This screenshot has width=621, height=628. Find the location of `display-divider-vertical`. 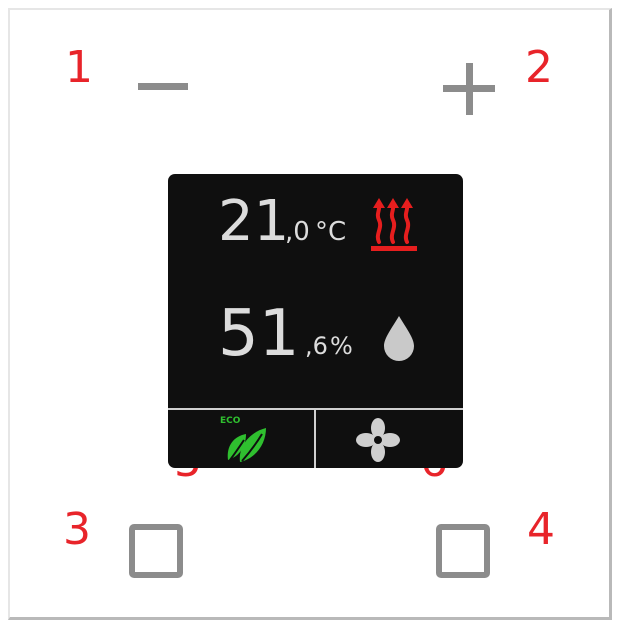

display-divider-vertical is located at coordinates (315, 439).